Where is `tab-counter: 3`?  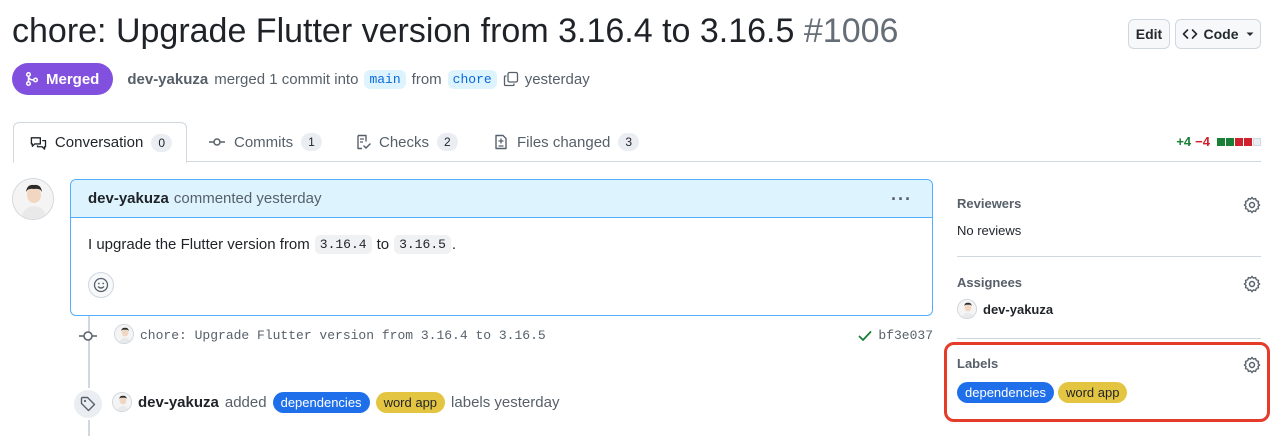
tab-counter: 3 is located at coordinates (629, 142).